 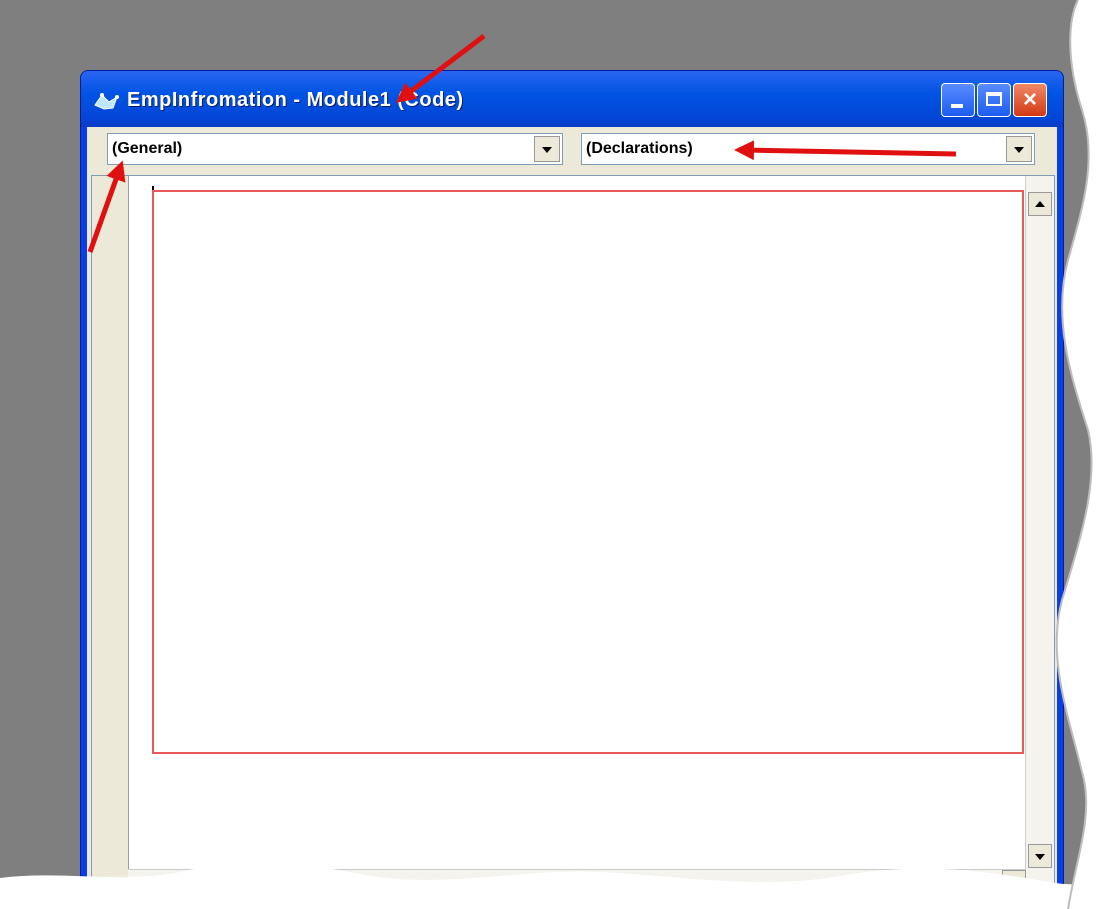 What do you see at coordinates (577, 881) in the screenshot?
I see `horizontal-scrollbar` at bounding box center [577, 881].